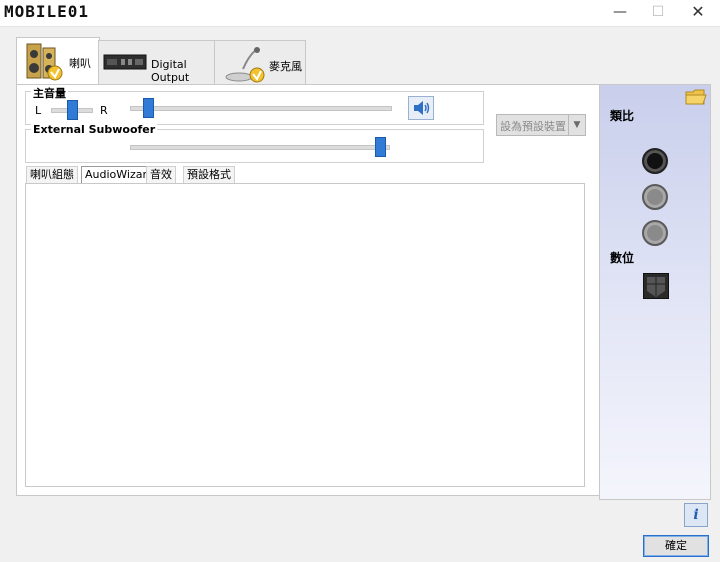 The height and width of the screenshot is (562, 720). What do you see at coordinates (676, 546) in the screenshot?
I see `ok-button: 確定` at bounding box center [676, 546].